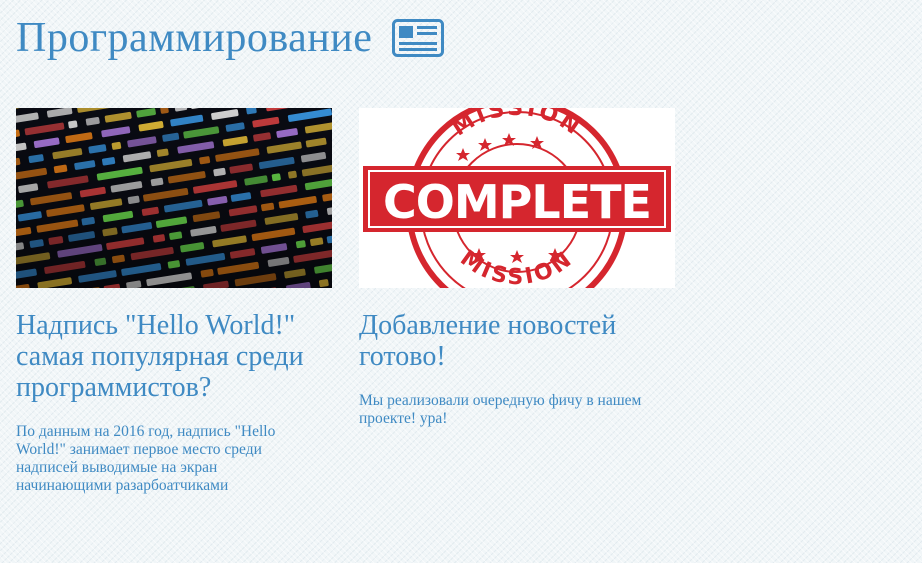  I want to click on stamp-complete-text: COMPLETE, so click(517, 202).